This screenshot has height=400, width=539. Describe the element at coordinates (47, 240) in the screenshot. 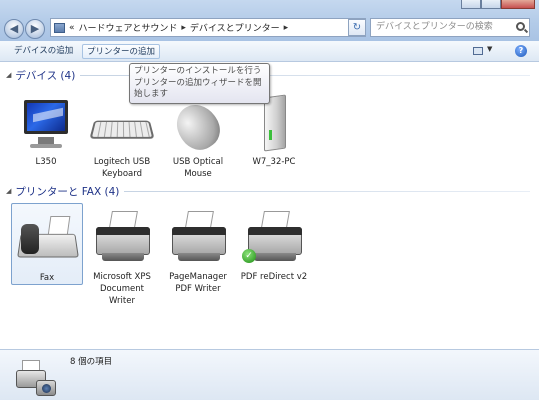

I see `fax-icon` at that location.